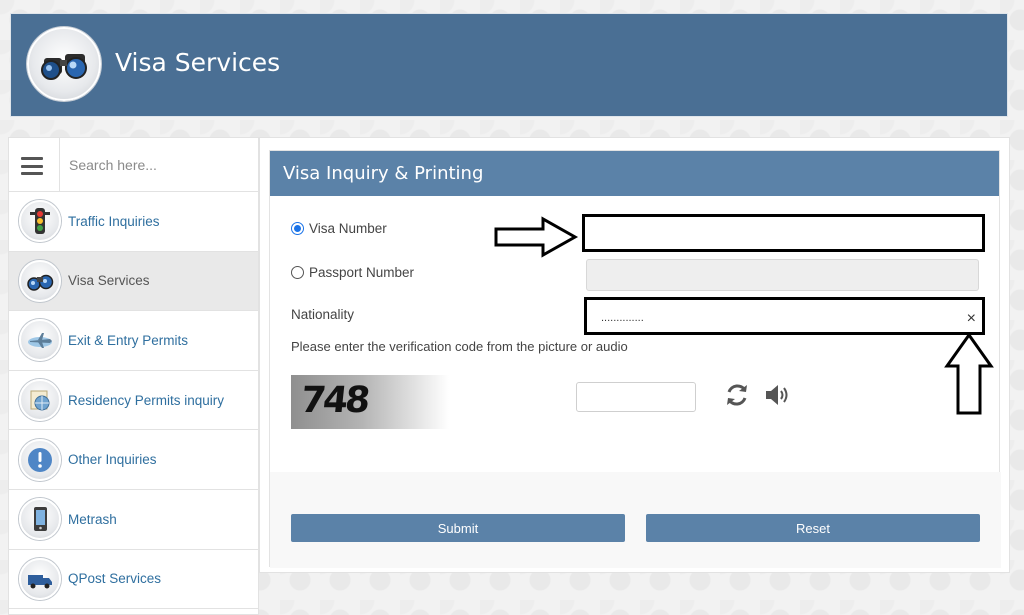 The image size is (1024, 615). Describe the element at coordinates (115, 579) in the screenshot. I see `sidebar-item-label: QPost Services` at that location.